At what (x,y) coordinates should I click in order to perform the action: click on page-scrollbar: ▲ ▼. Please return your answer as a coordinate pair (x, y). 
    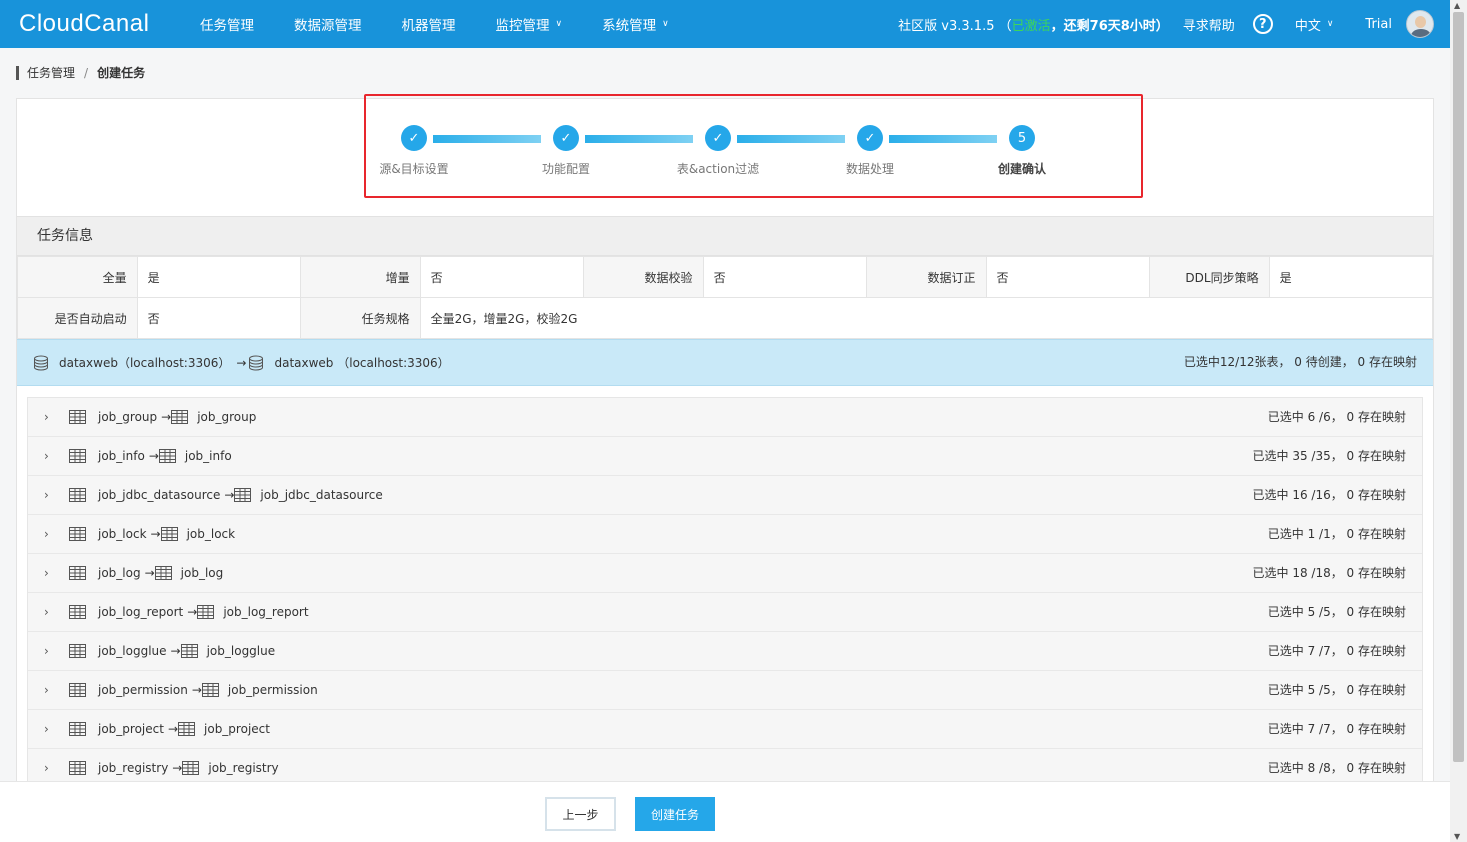
    Looking at the image, I should click on (1458, 421).